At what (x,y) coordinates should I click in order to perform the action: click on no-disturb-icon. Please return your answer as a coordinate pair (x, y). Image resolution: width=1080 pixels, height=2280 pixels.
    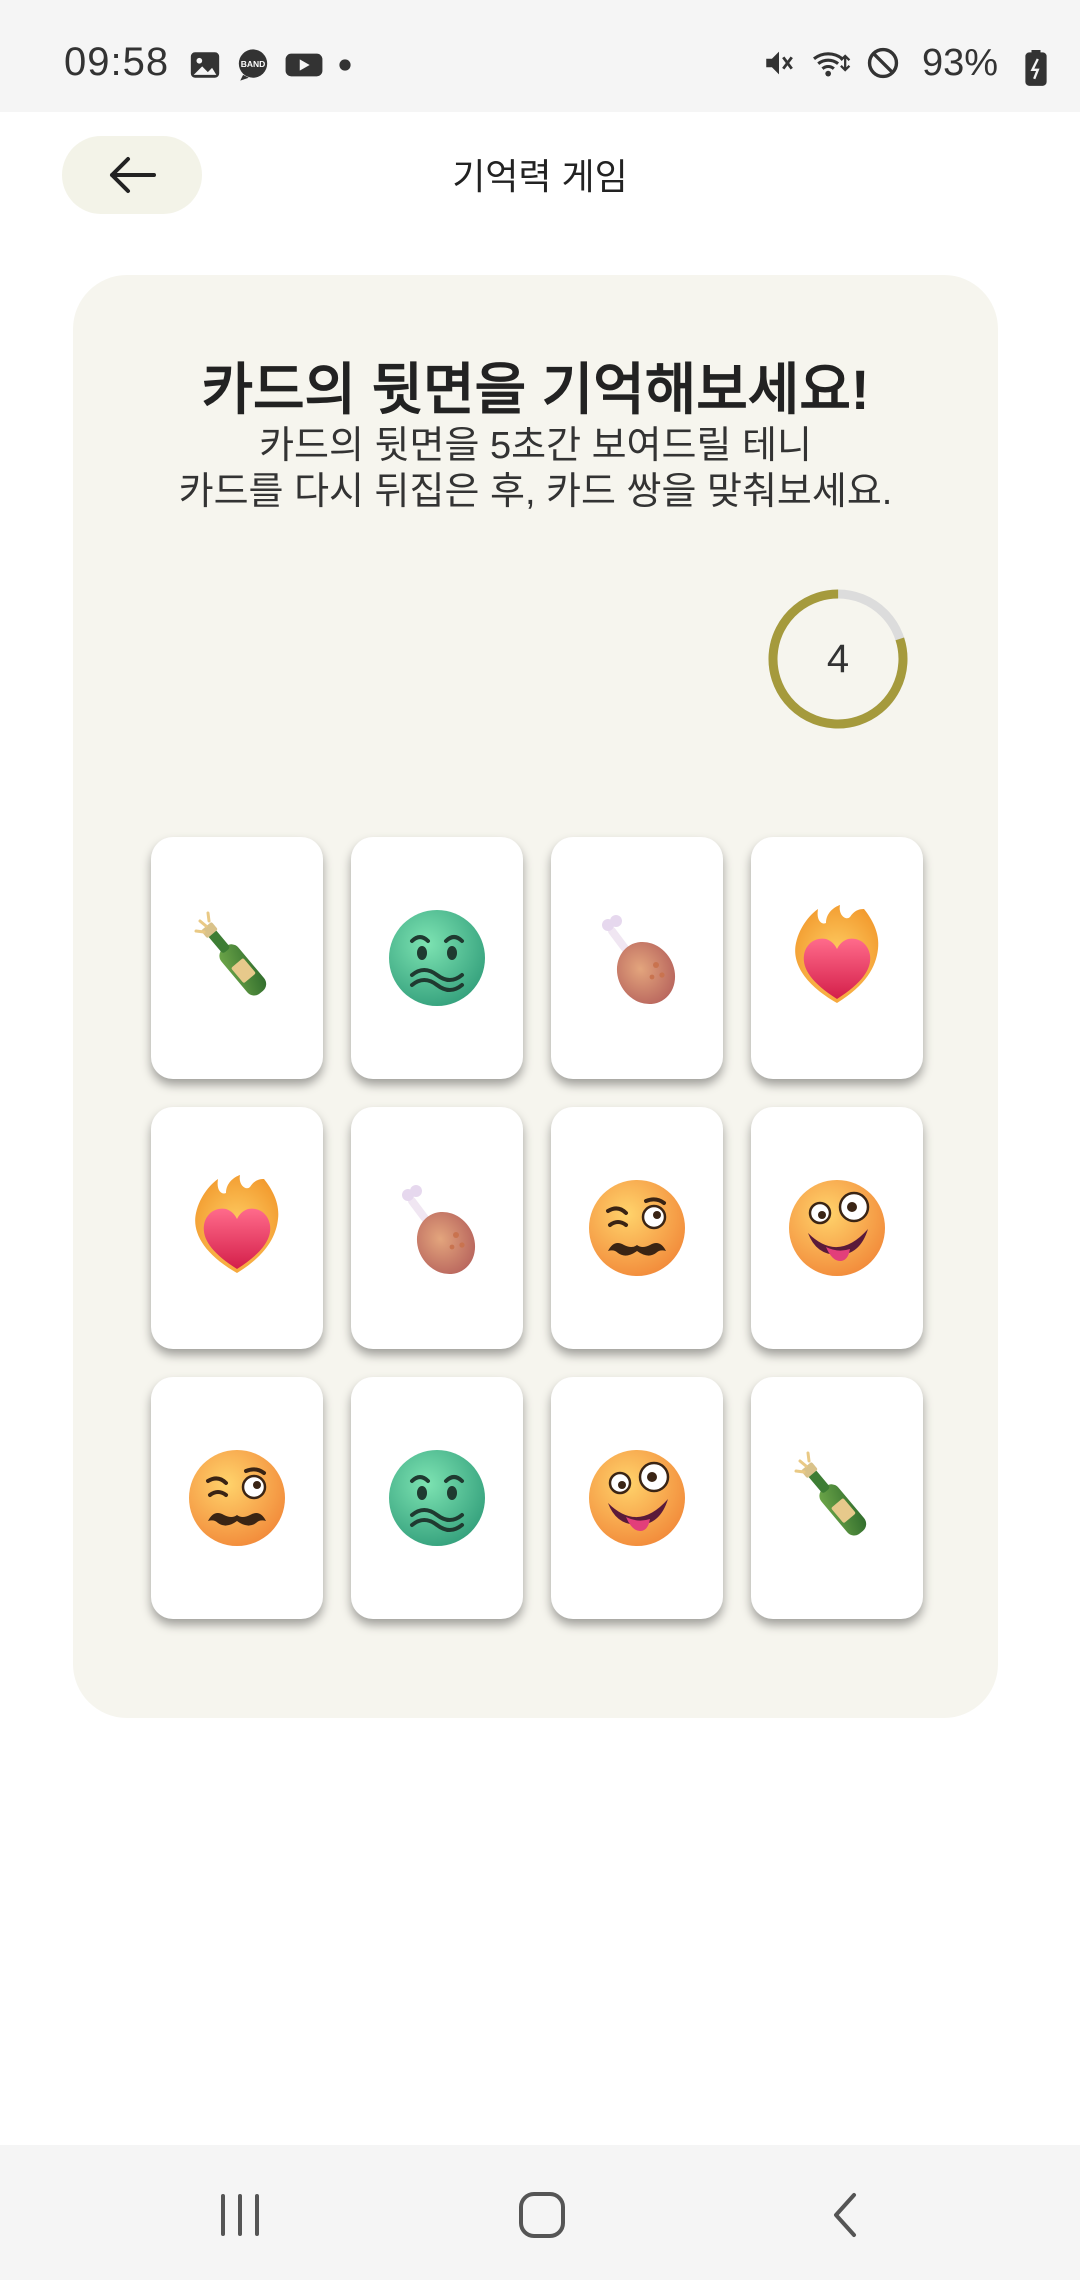
    Looking at the image, I should click on (883, 63).